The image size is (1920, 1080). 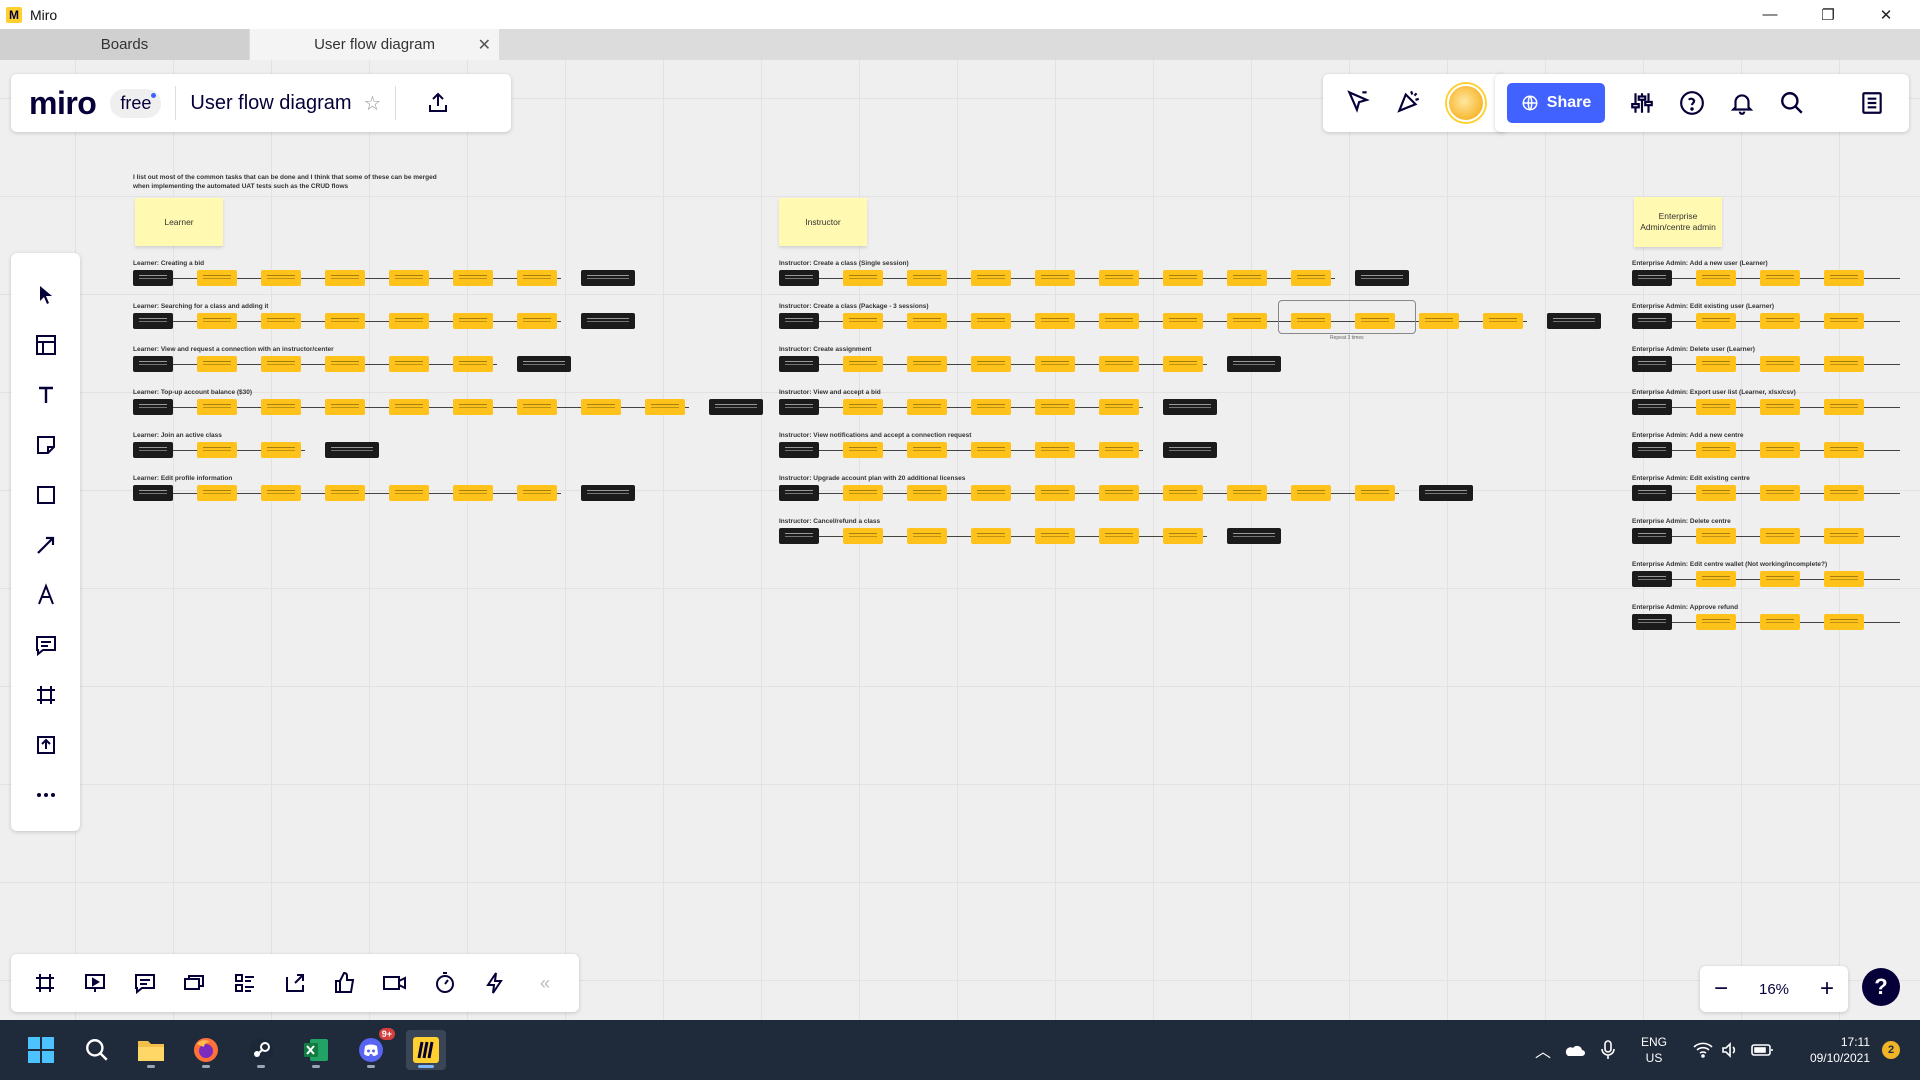 What do you see at coordinates (182, 478) in the screenshot?
I see `flow-title: Learner: Edit profile information` at bounding box center [182, 478].